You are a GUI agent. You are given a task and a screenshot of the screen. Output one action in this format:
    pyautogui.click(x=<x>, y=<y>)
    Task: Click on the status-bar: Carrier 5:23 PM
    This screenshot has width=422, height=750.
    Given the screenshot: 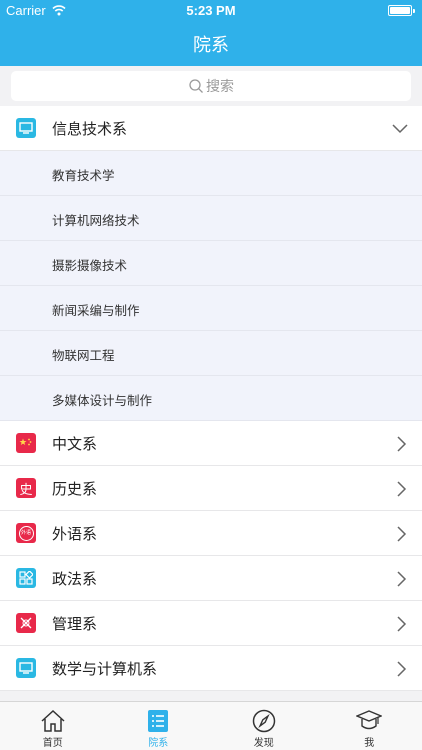 What is the action you would take?
    pyautogui.click(x=211, y=11)
    